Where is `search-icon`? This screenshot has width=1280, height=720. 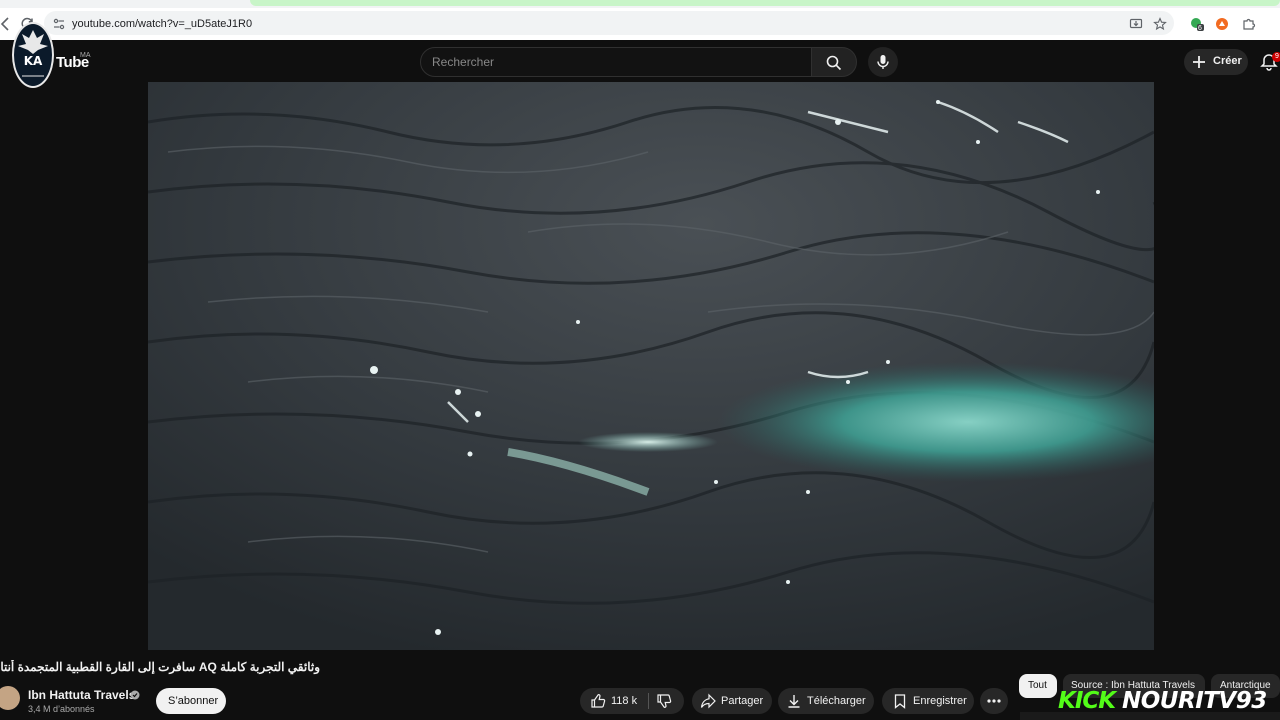
search-icon is located at coordinates (834, 63).